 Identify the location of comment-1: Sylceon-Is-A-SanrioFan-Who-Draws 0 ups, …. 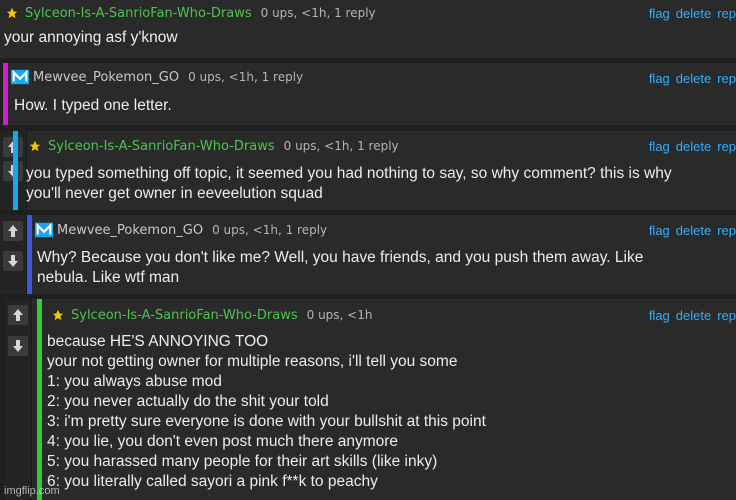
(368, 29).